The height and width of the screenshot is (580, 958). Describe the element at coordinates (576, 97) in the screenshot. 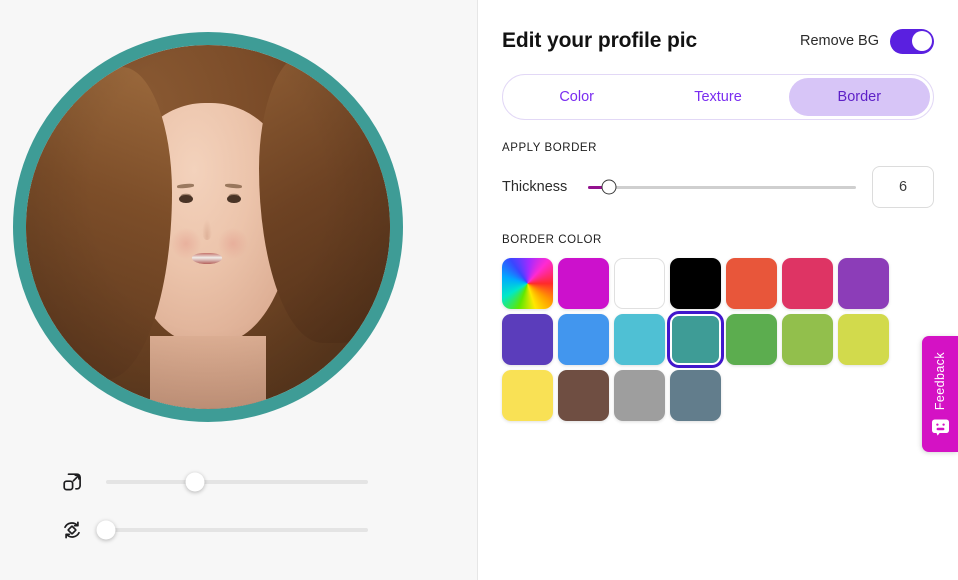

I see `tab-color: Color` at that location.